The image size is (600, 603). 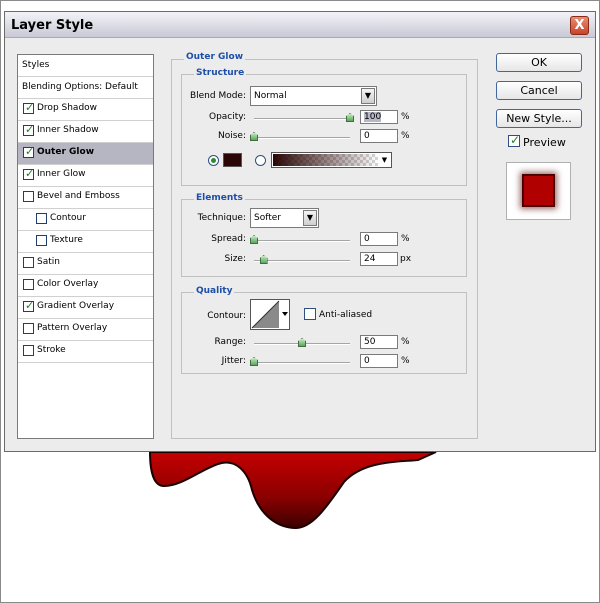 What do you see at coordinates (302, 138) in the screenshot?
I see `noise-slider-track` at bounding box center [302, 138].